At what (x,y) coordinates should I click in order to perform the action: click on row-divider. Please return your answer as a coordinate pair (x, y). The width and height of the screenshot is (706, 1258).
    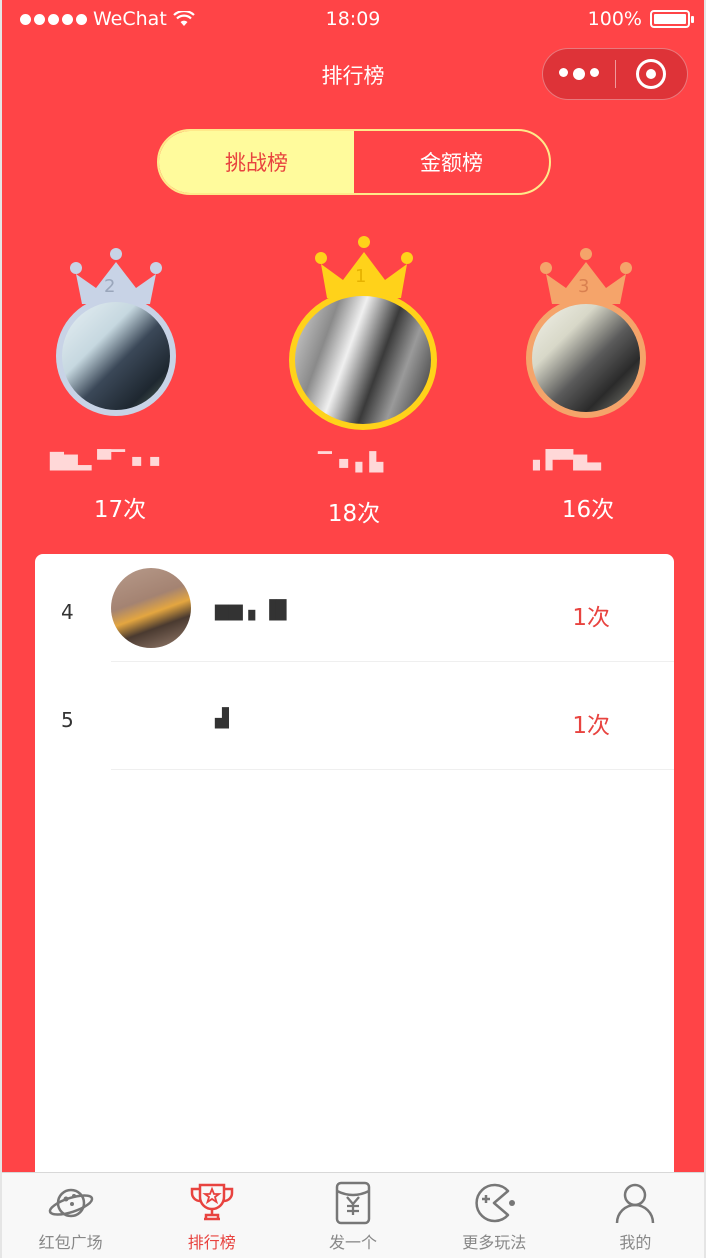
    Looking at the image, I should click on (392, 769).